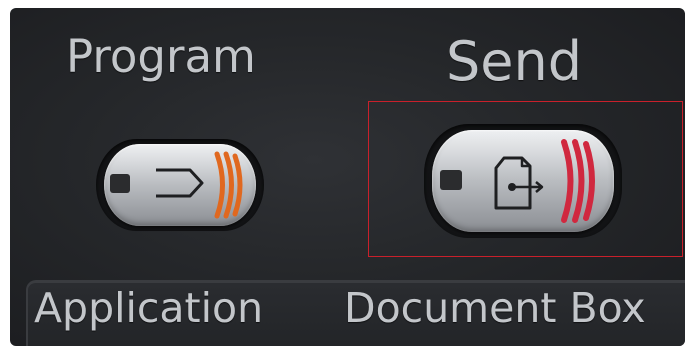  Describe the element at coordinates (514, 61) in the screenshot. I see `send-label: Send` at that location.